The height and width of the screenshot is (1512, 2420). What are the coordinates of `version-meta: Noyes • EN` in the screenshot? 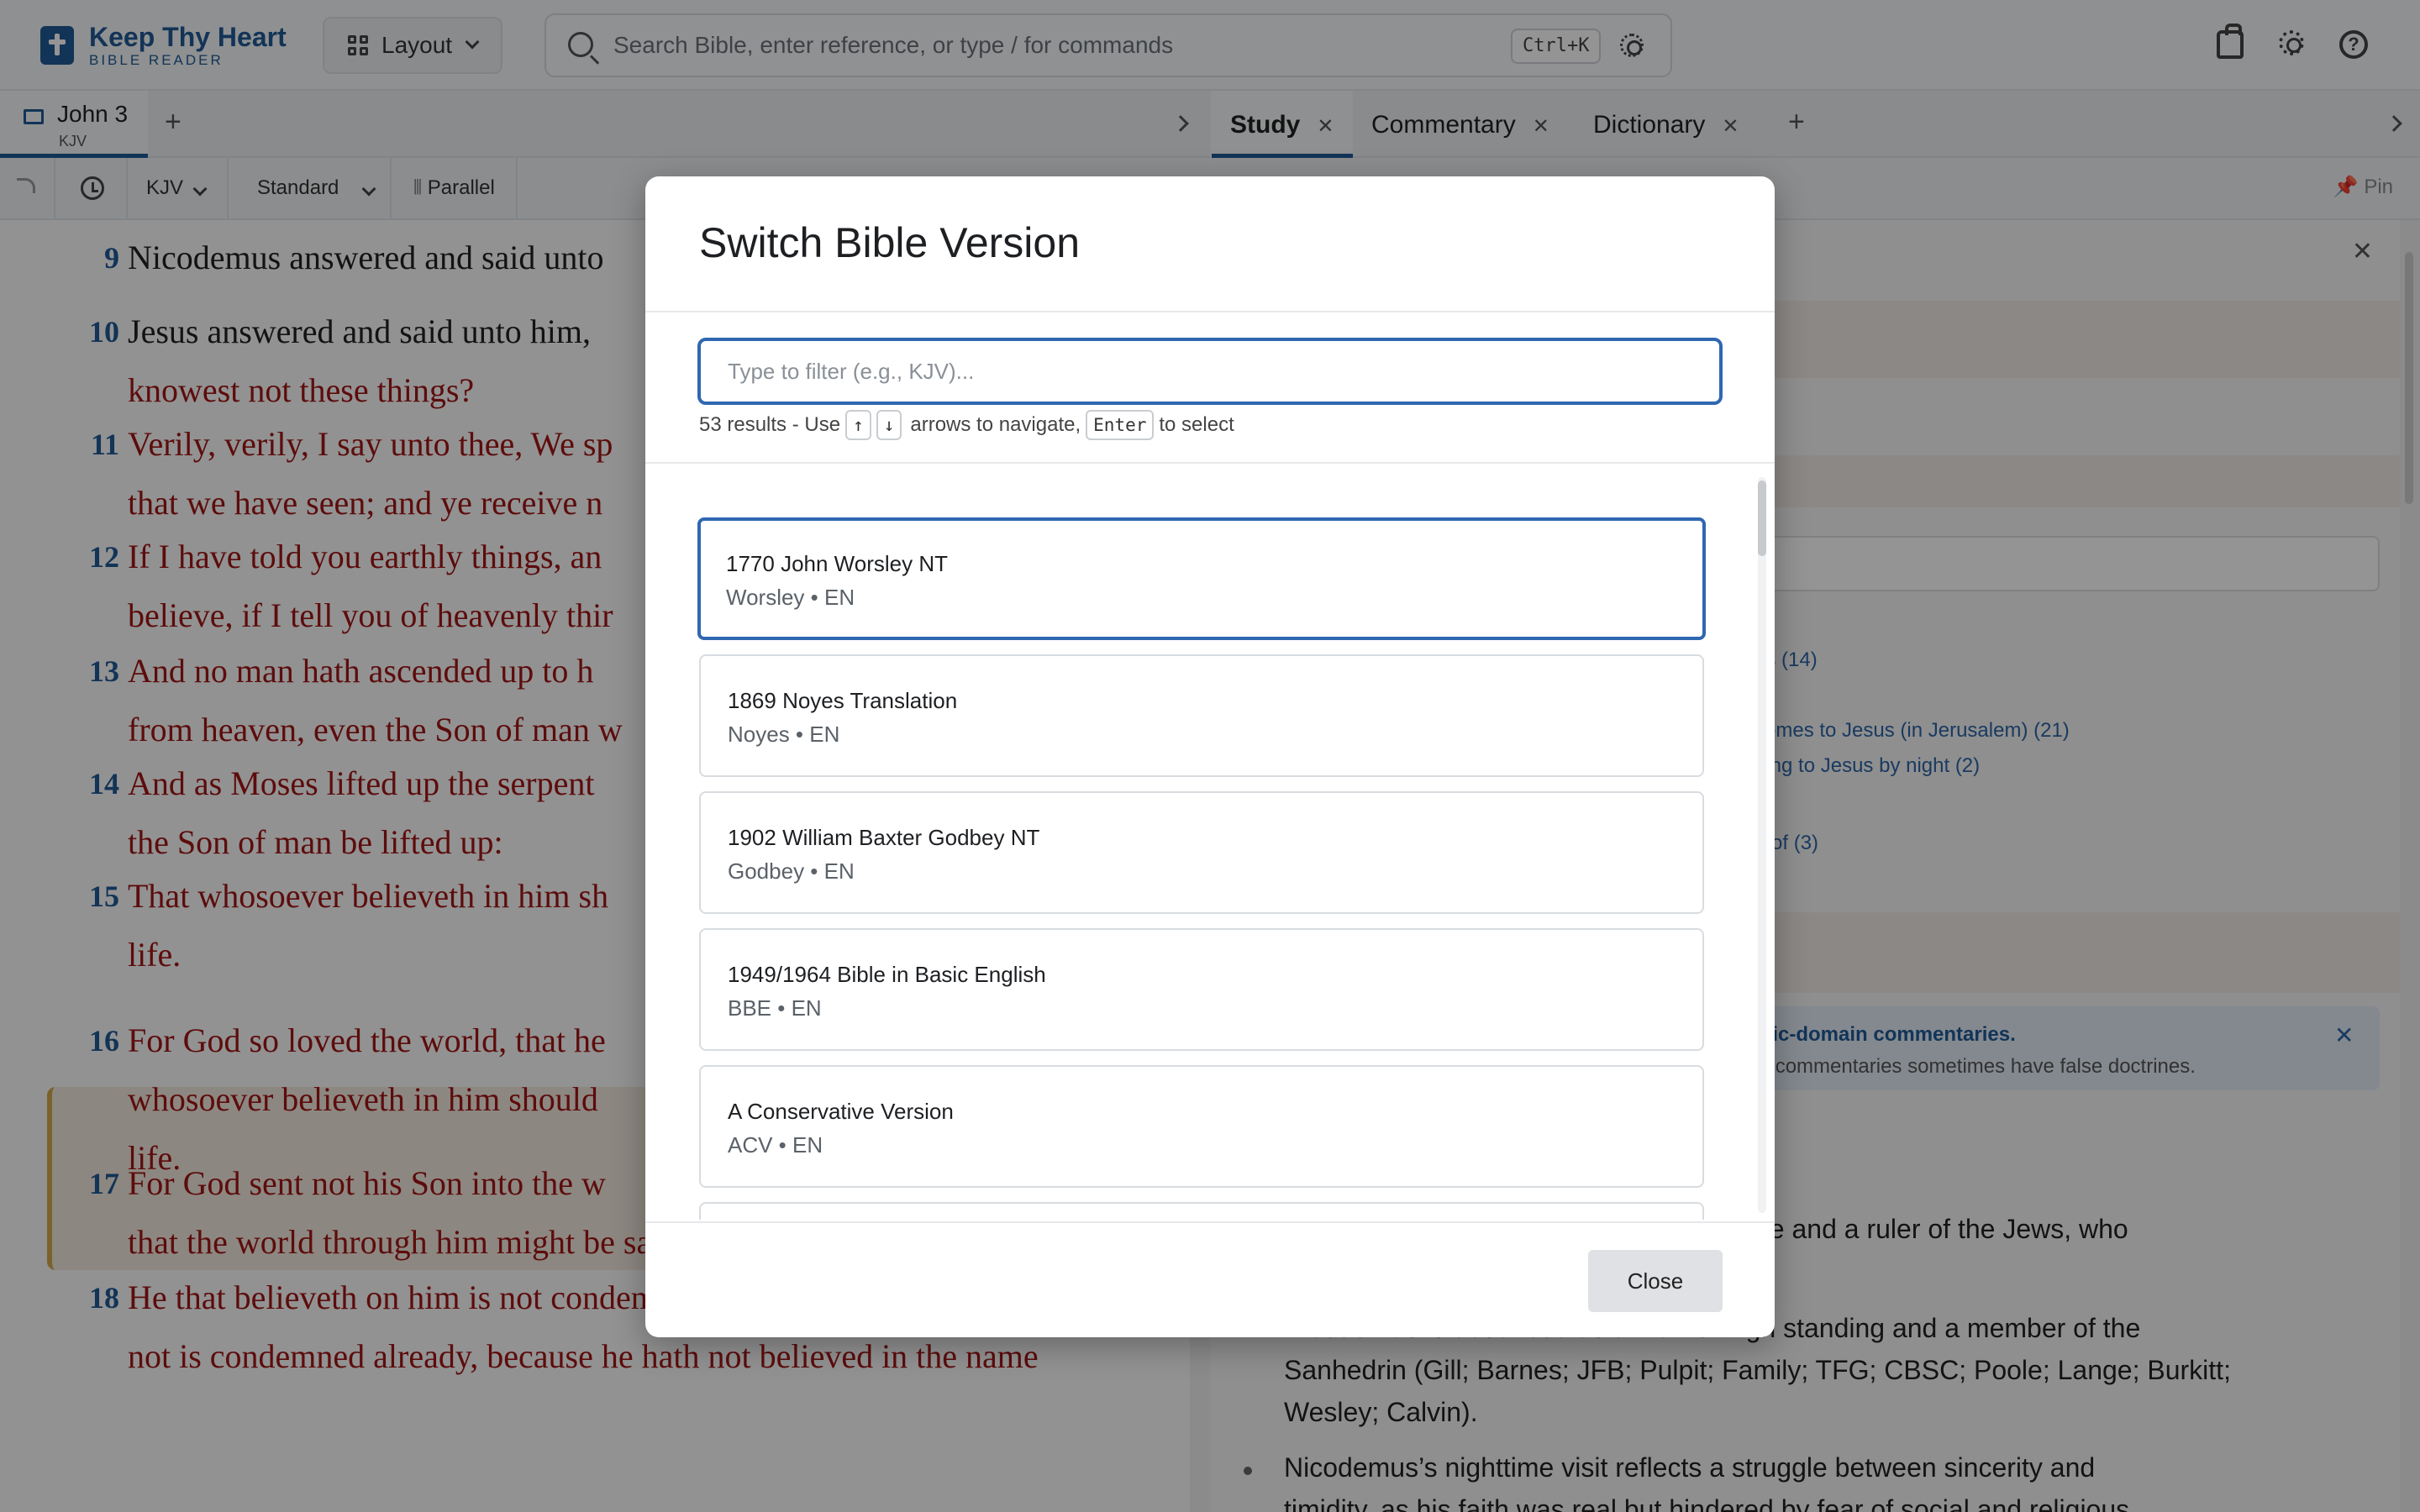 It's located at (784, 734).